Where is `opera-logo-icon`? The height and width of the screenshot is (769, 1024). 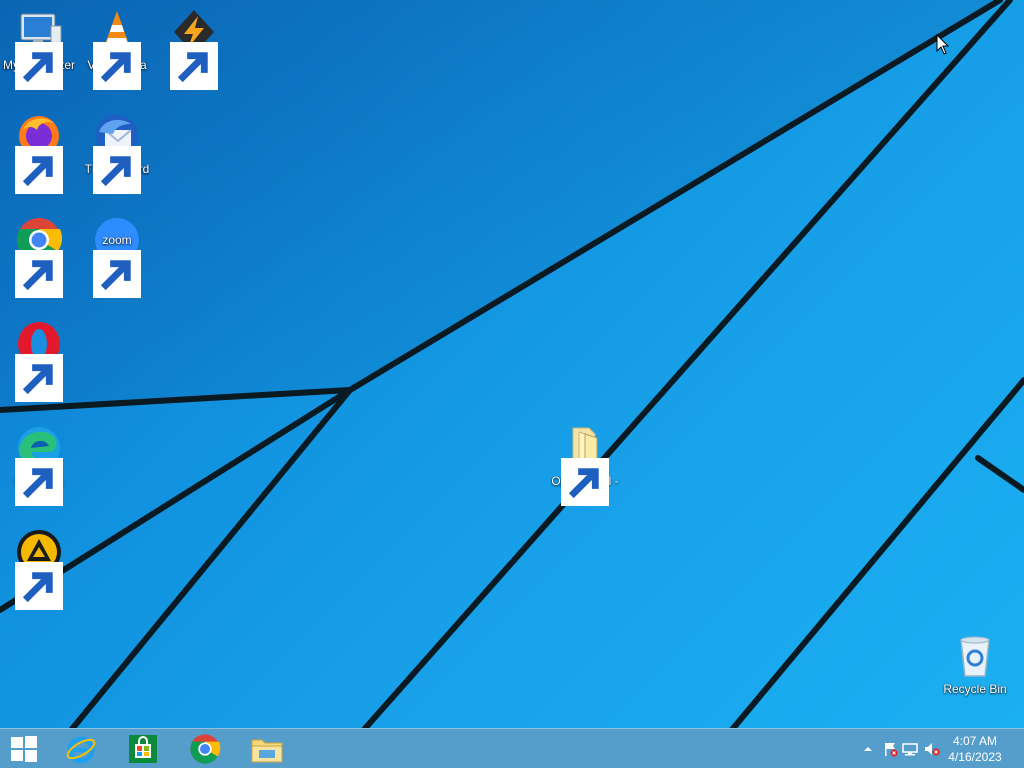
opera-logo-icon is located at coordinates (39, 361).